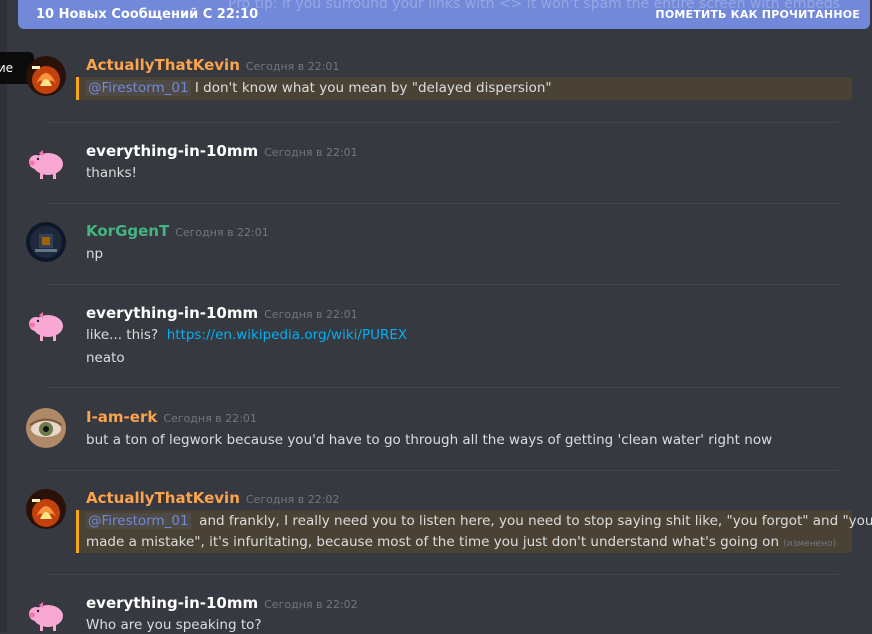 The width and height of the screenshot is (872, 634). What do you see at coordinates (757, 14) in the screenshot?
I see `mark-as-read-button: ПОМЕТИТЬ КАК ПРОЧИТАННОЕ` at bounding box center [757, 14].